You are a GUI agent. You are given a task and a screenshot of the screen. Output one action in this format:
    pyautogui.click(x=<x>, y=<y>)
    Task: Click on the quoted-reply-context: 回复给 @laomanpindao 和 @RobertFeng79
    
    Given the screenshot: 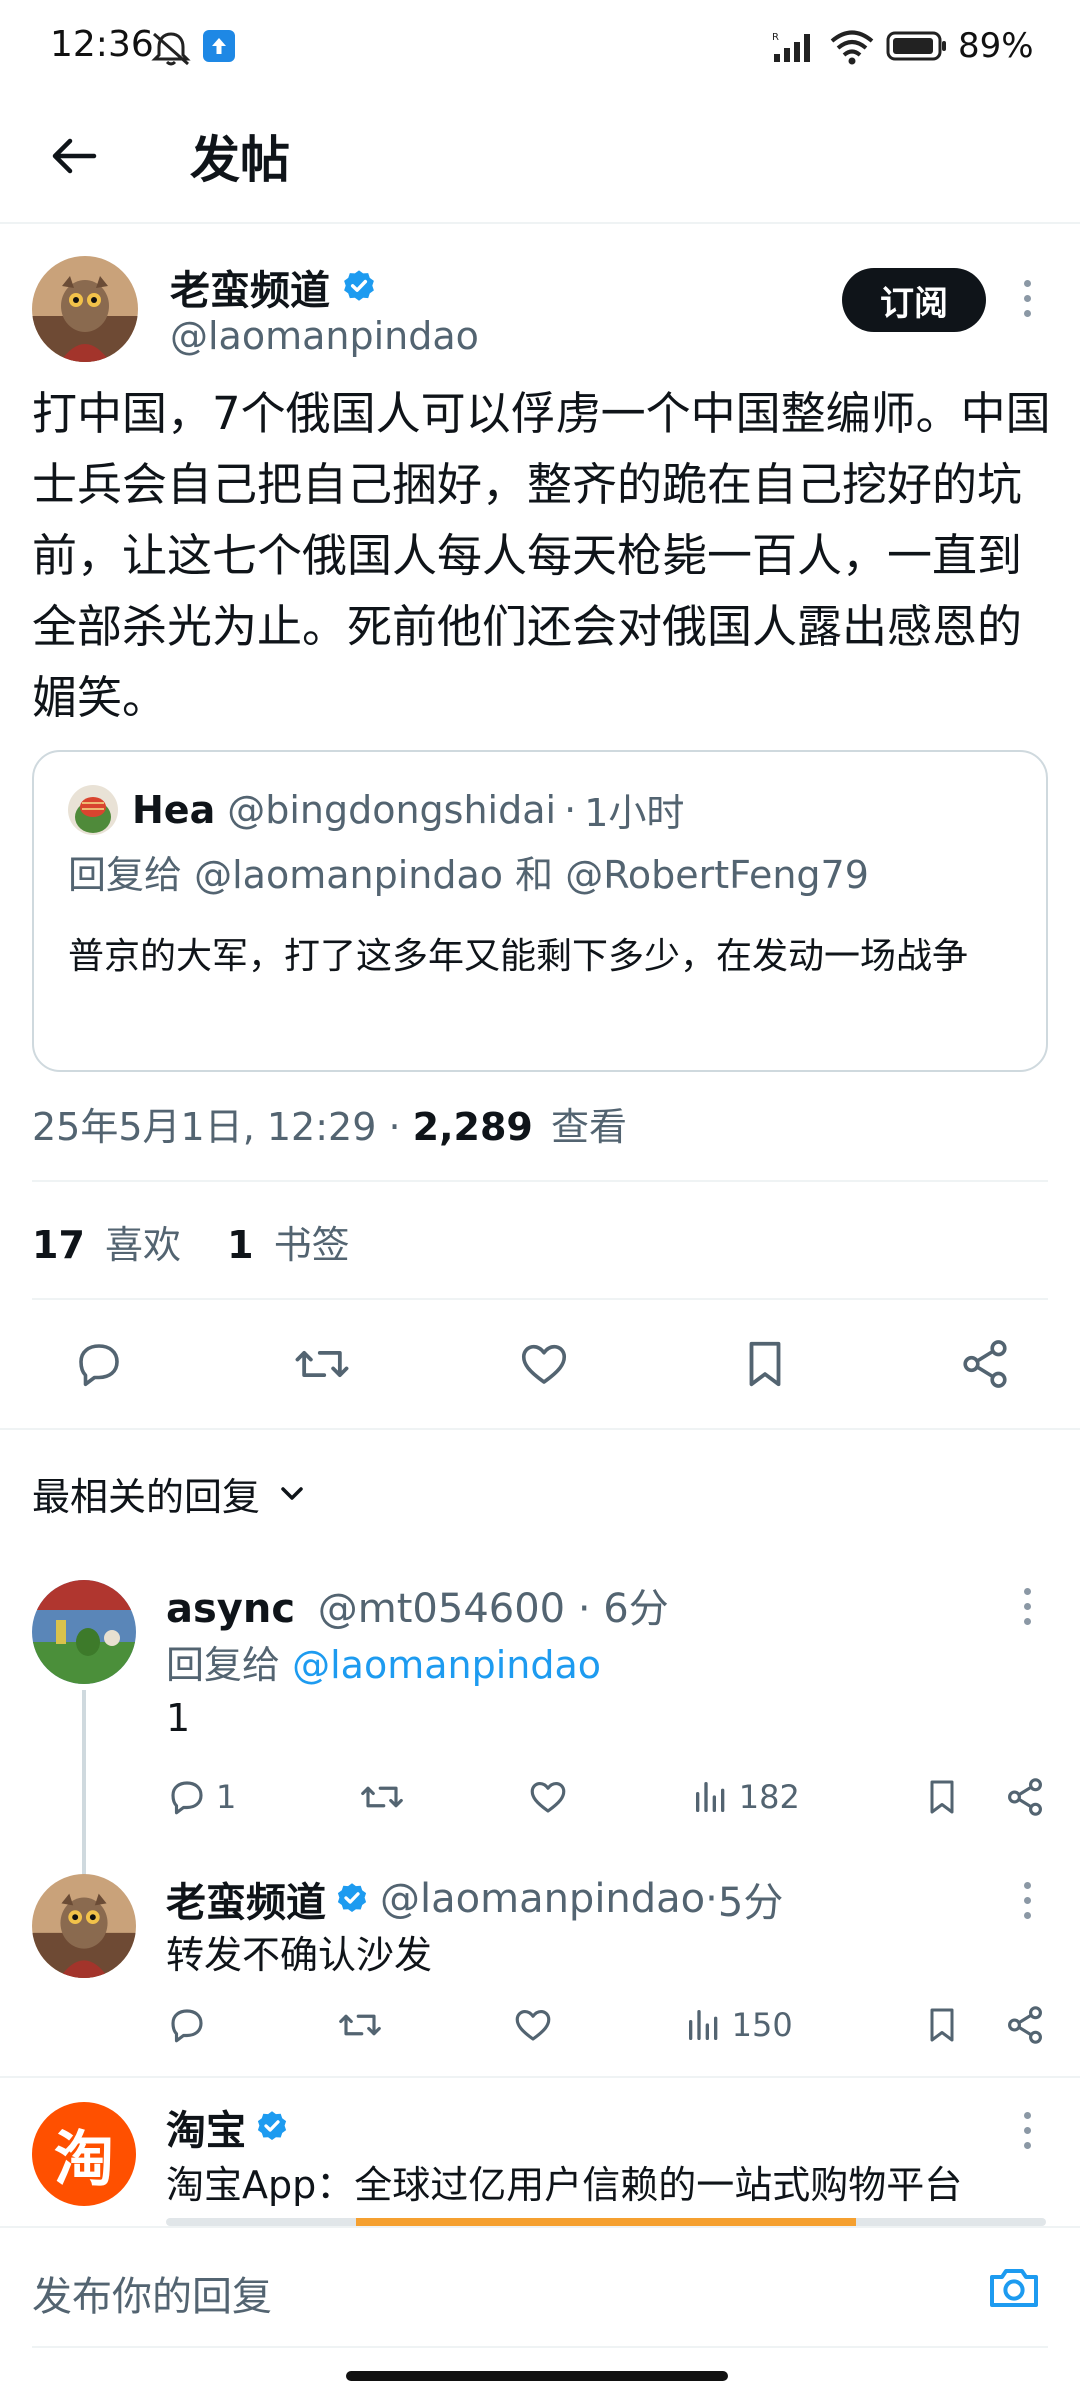 What is the action you would take?
    pyautogui.click(x=468, y=871)
    